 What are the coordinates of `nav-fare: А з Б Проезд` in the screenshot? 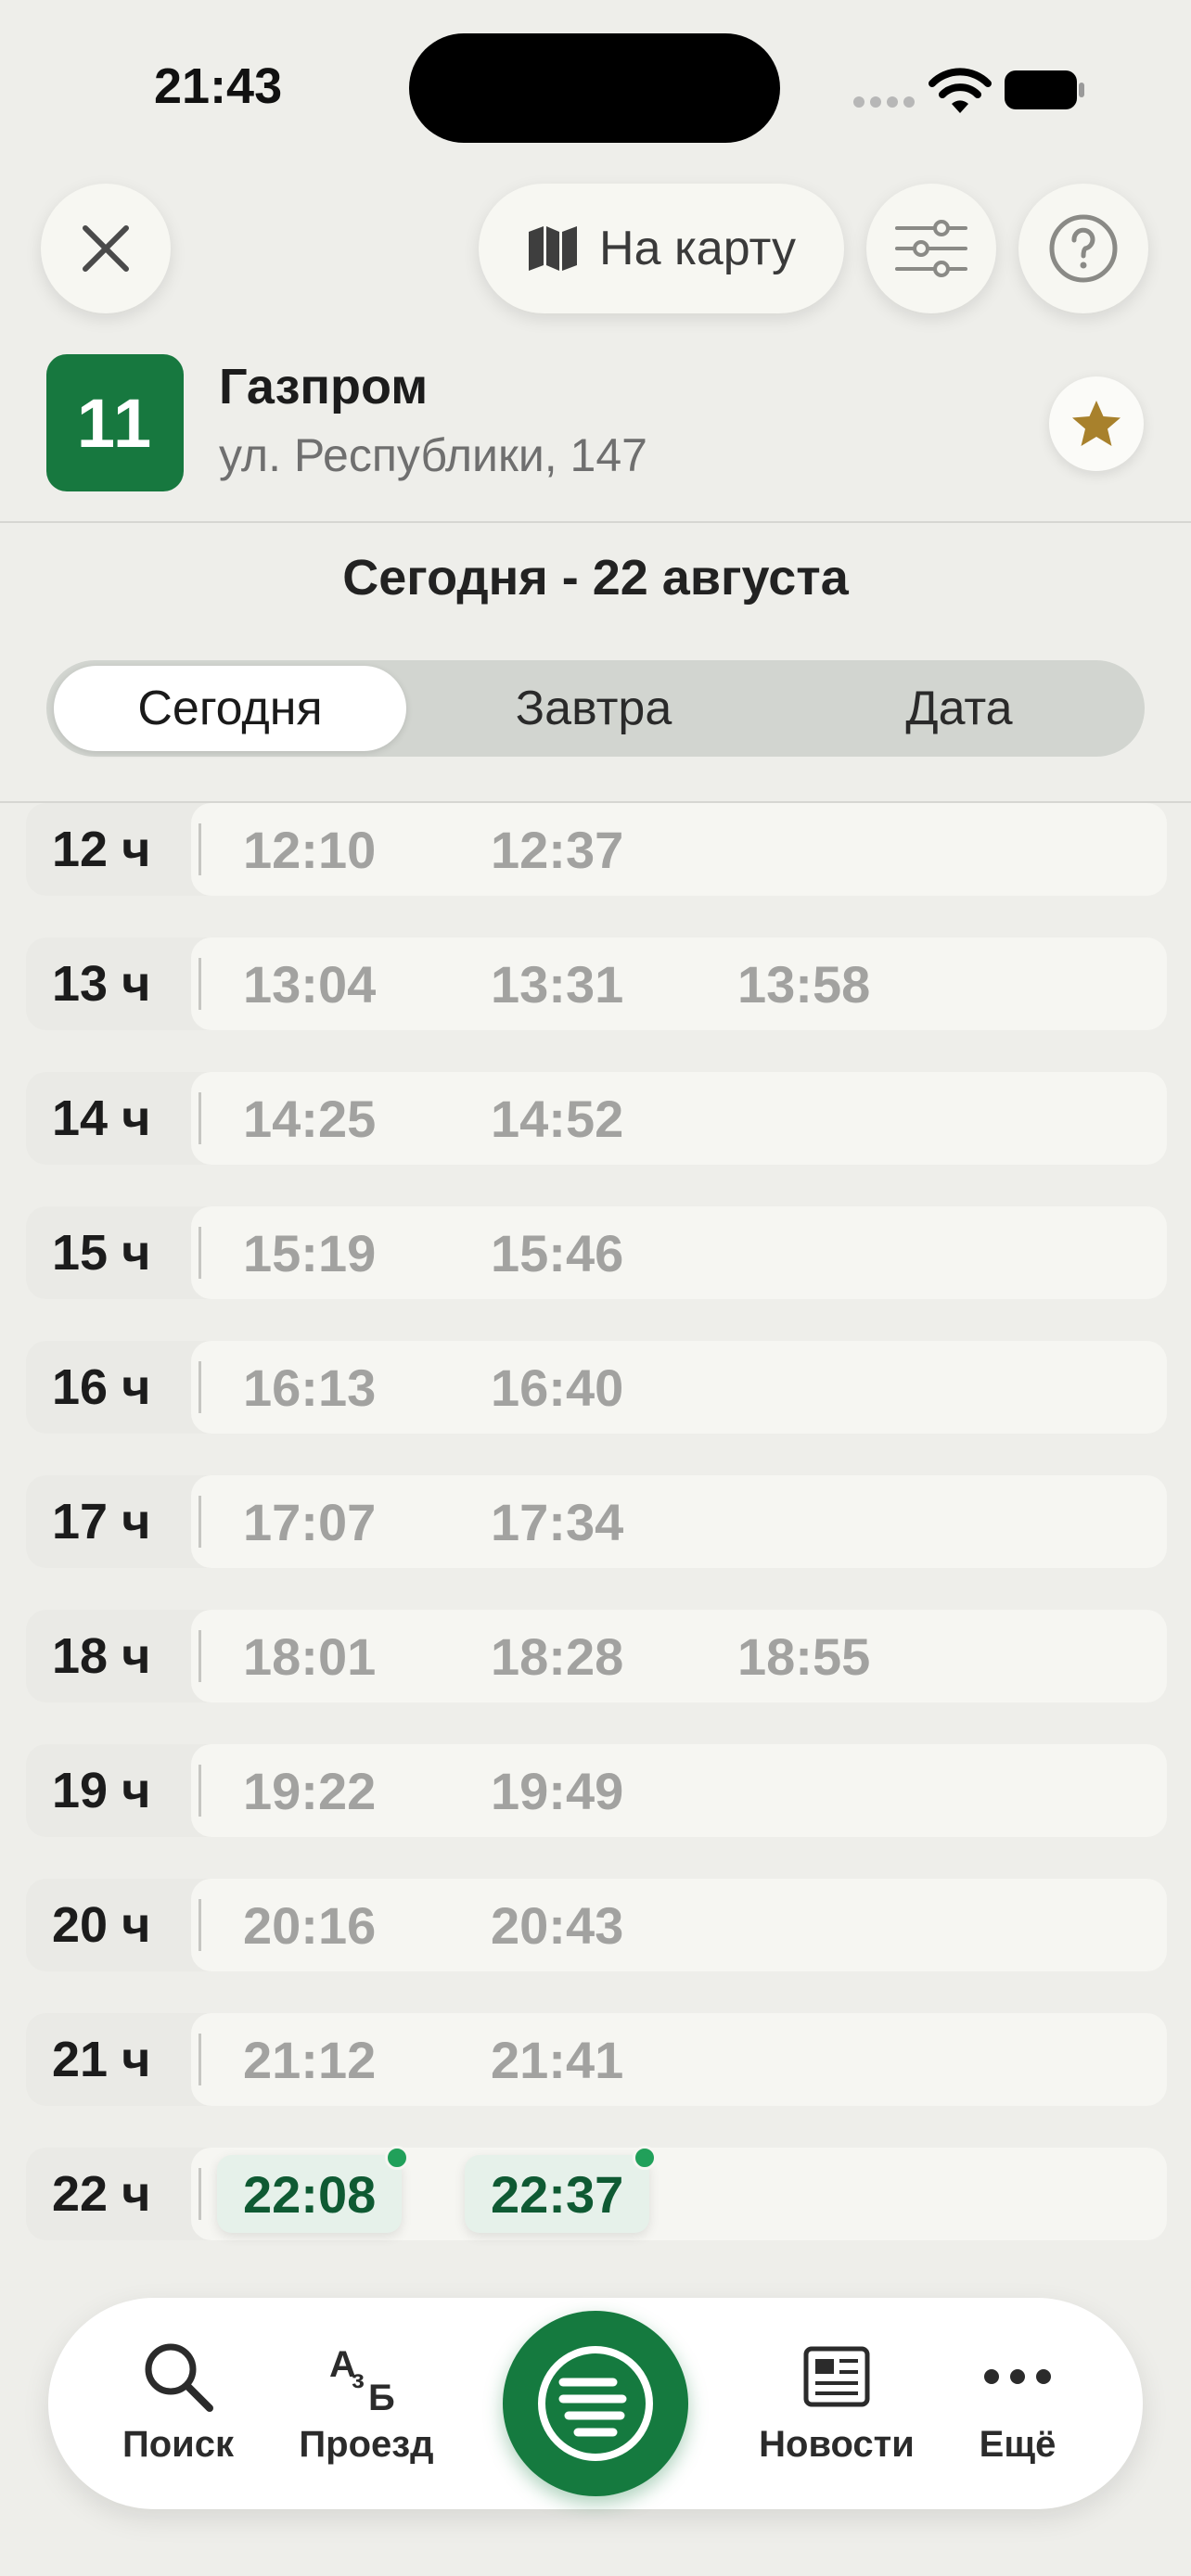 It's located at (366, 2404).